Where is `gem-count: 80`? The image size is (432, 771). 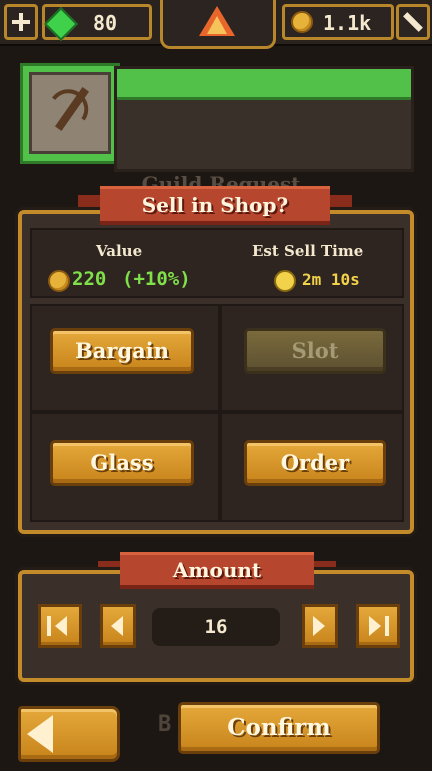 gem-count: 80 is located at coordinates (105, 23).